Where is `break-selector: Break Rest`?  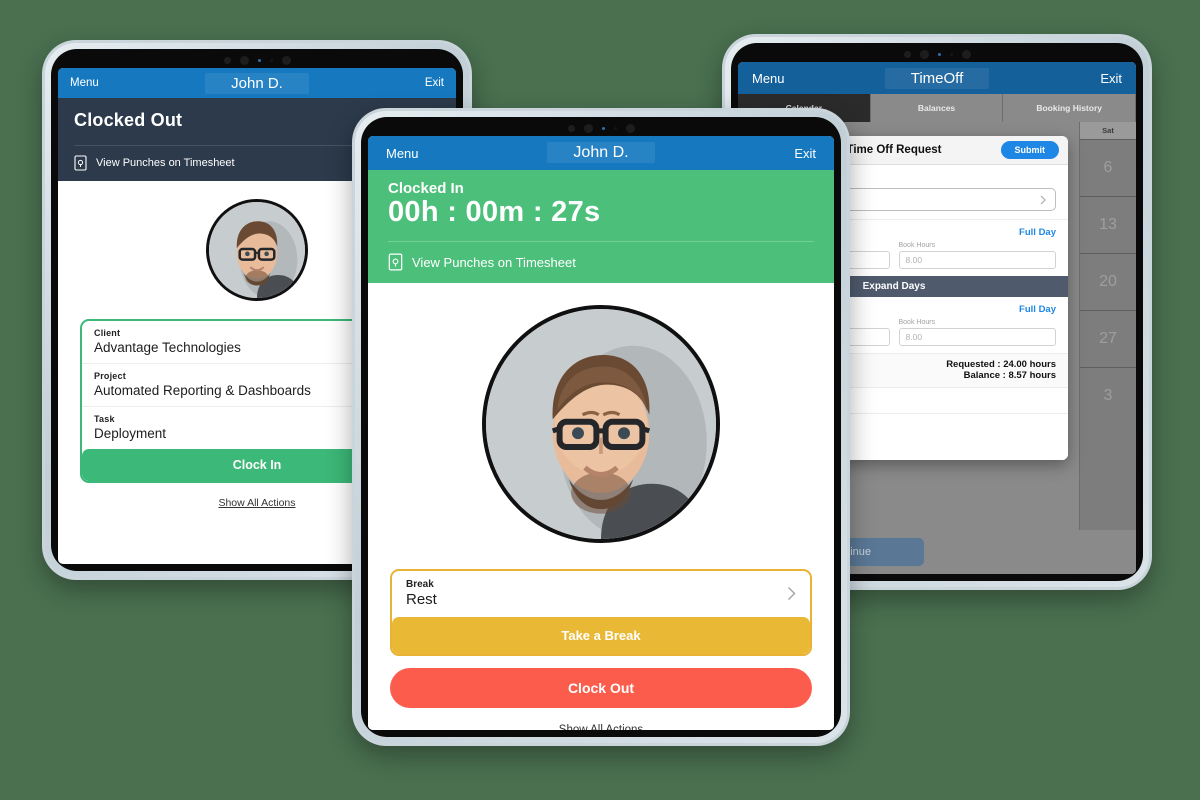
break-selector: Break Rest is located at coordinates (601, 594).